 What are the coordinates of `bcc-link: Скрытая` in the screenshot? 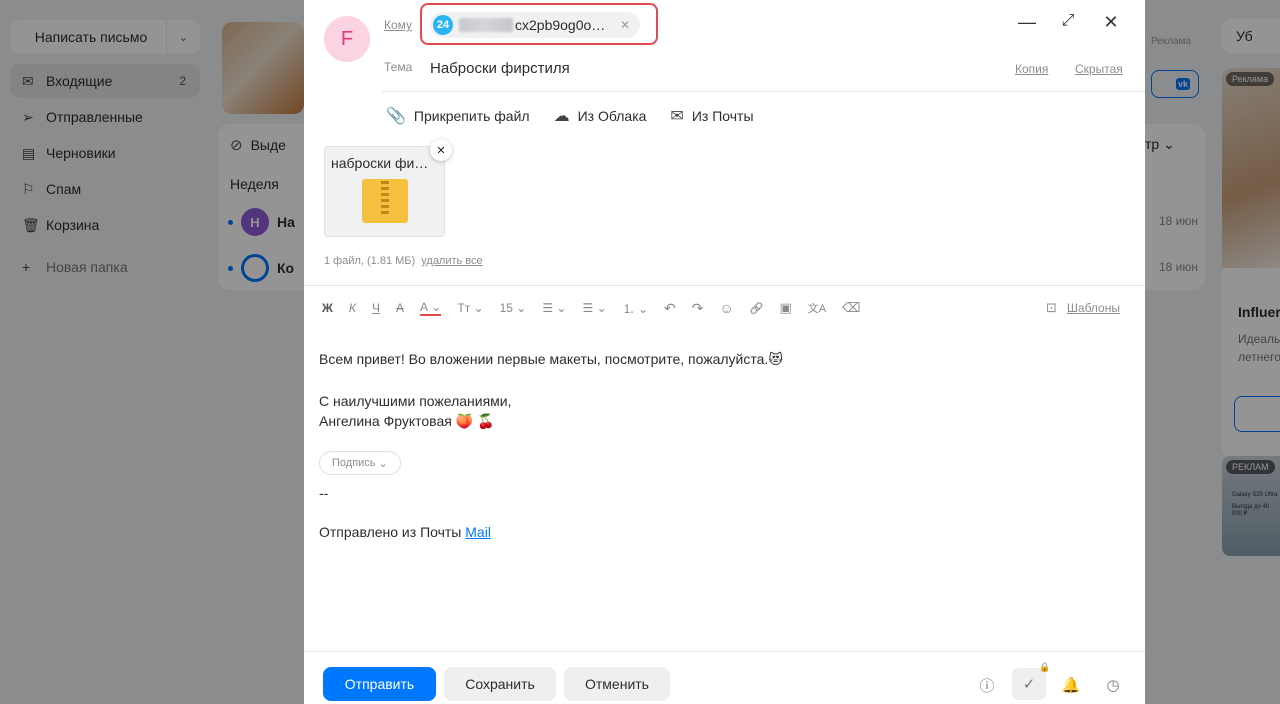 It's located at (1099, 69).